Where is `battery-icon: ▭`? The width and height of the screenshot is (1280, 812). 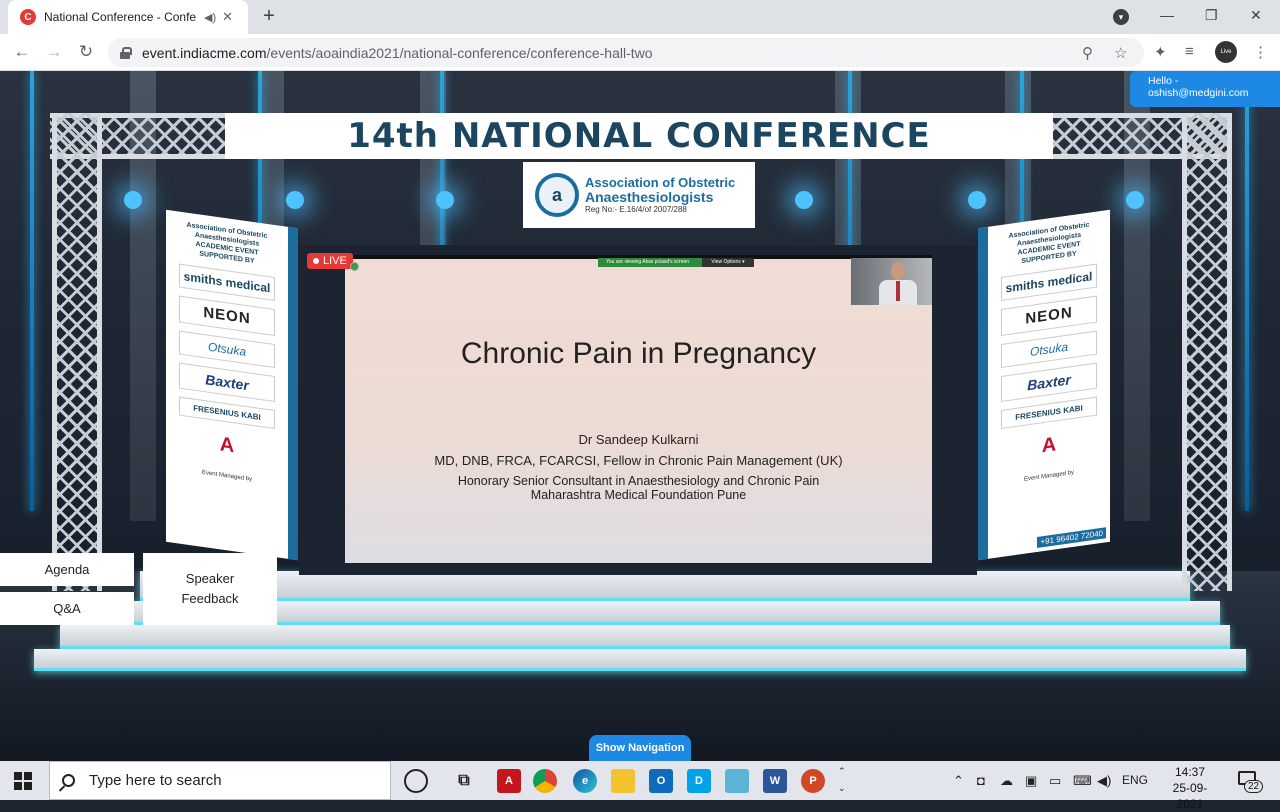 battery-icon: ▭ is located at coordinates (1055, 781).